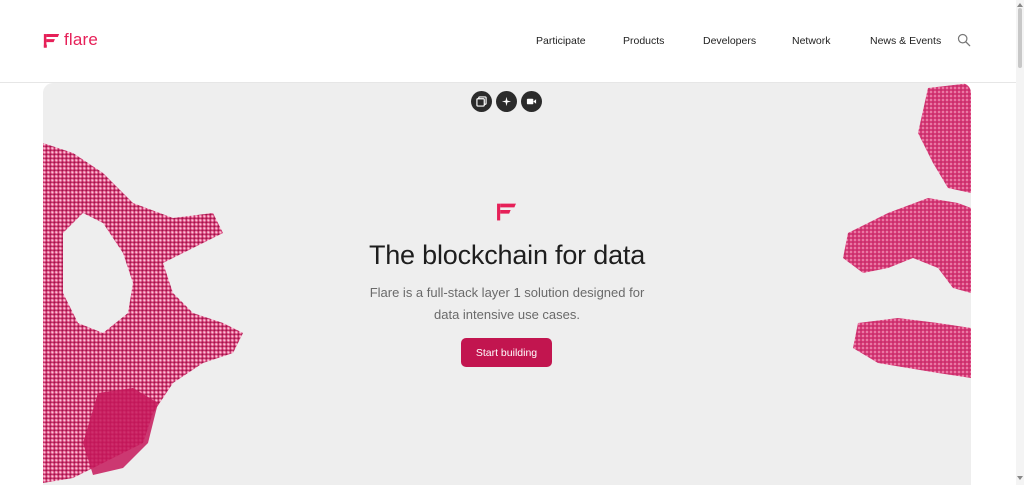 Image resolution: width=1024 pixels, height=485 pixels. I want to click on start-building-button: Start building, so click(506, 352).